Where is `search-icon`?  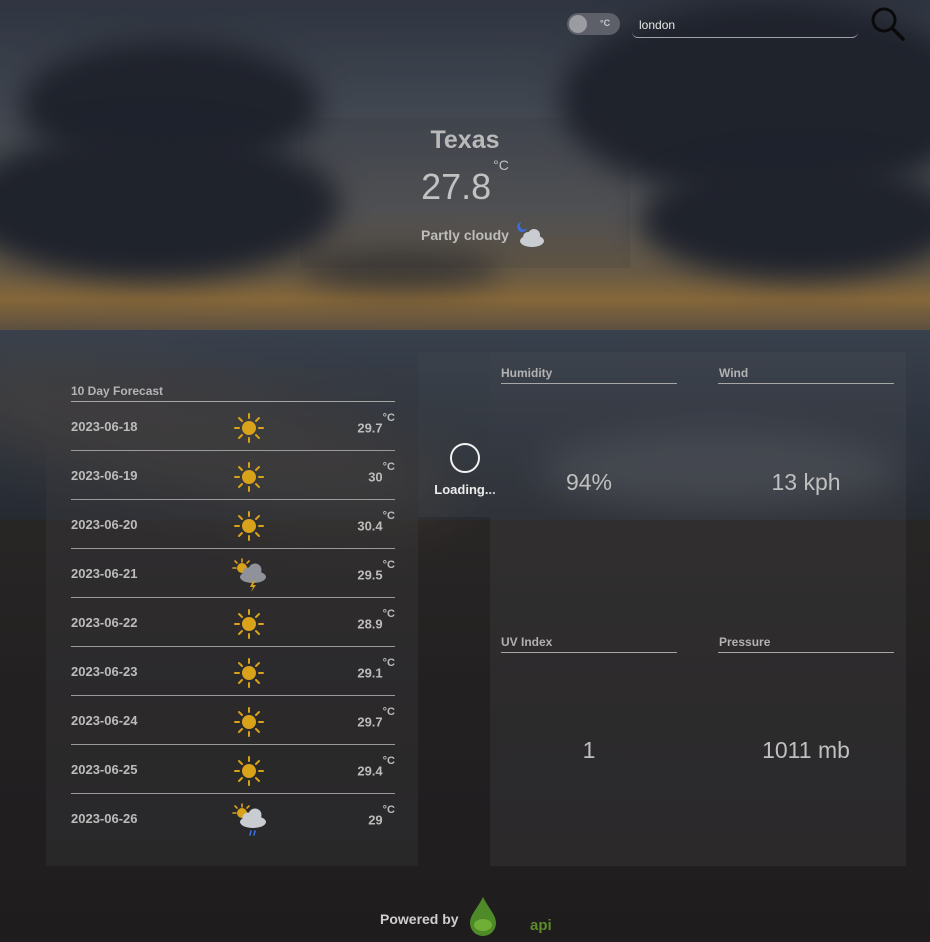 search-icon is located at coordinates (888, 24).